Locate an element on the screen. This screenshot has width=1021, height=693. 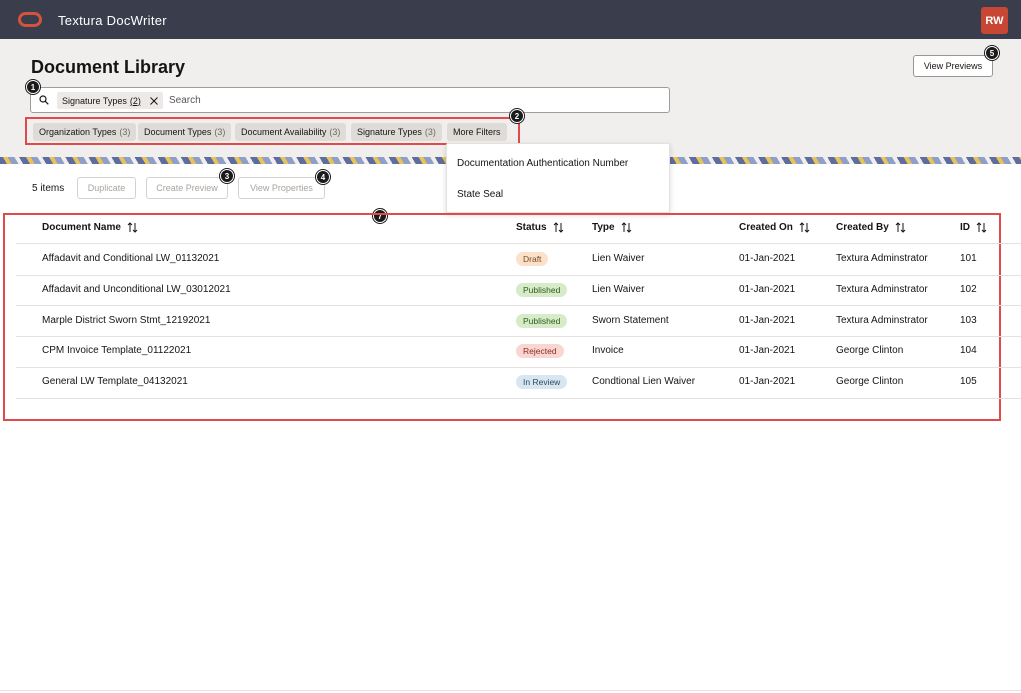
cell-document-name: CPM Invoice Template_01122021 is located at coordinates (117, 351).